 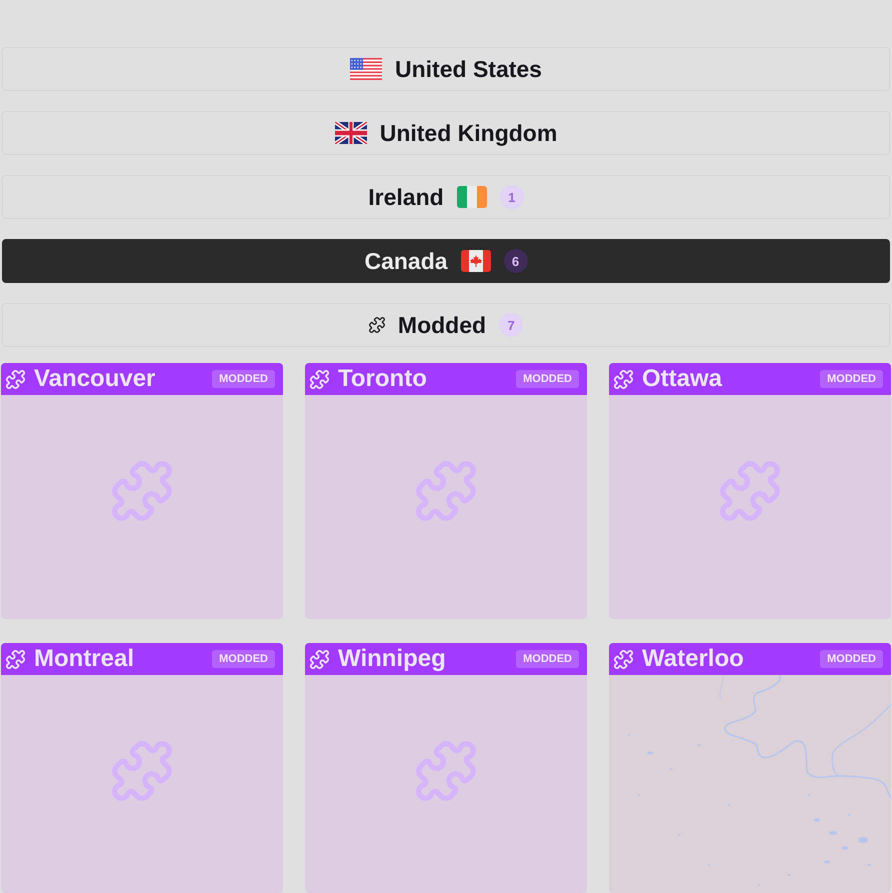 I want to click on ireland-flag-icon, so click(x=471, y=197).